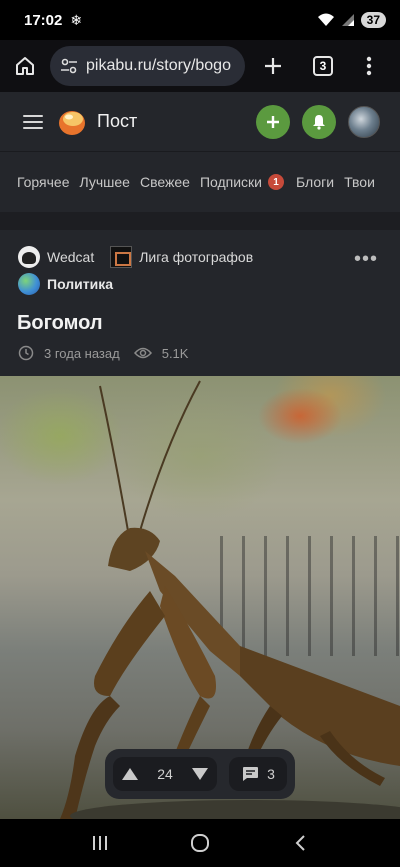 The height and width of the screenshot is (867, 400). Describe the element at coordinates (373, 20) in the screenshot. I see `battery-indicator: 37` at that location.